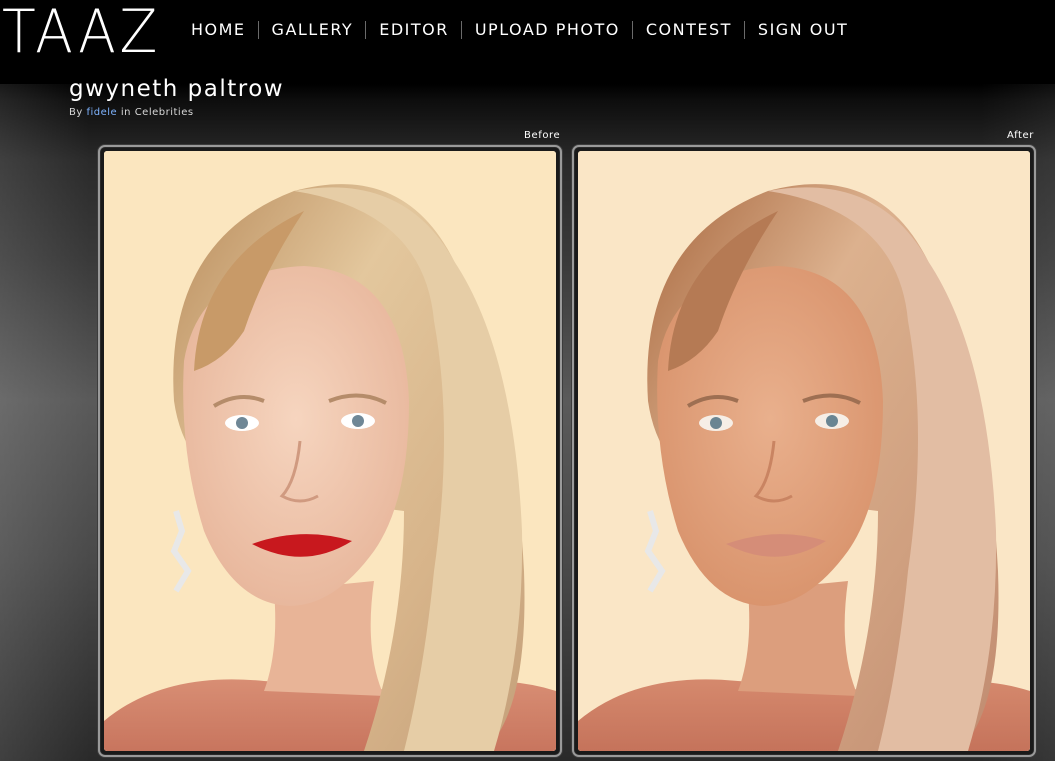  I want to click on nav-sign-out: SIGN OUT, so click(802, 30).